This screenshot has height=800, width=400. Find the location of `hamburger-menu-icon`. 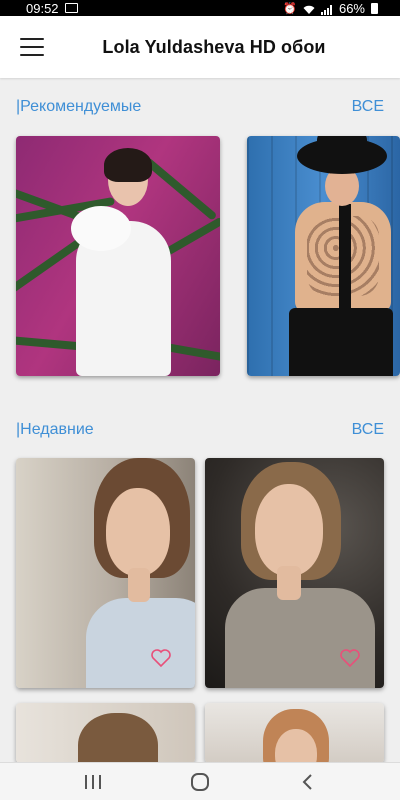

hamburger-menu-icon is located at coordinates (32, 47).